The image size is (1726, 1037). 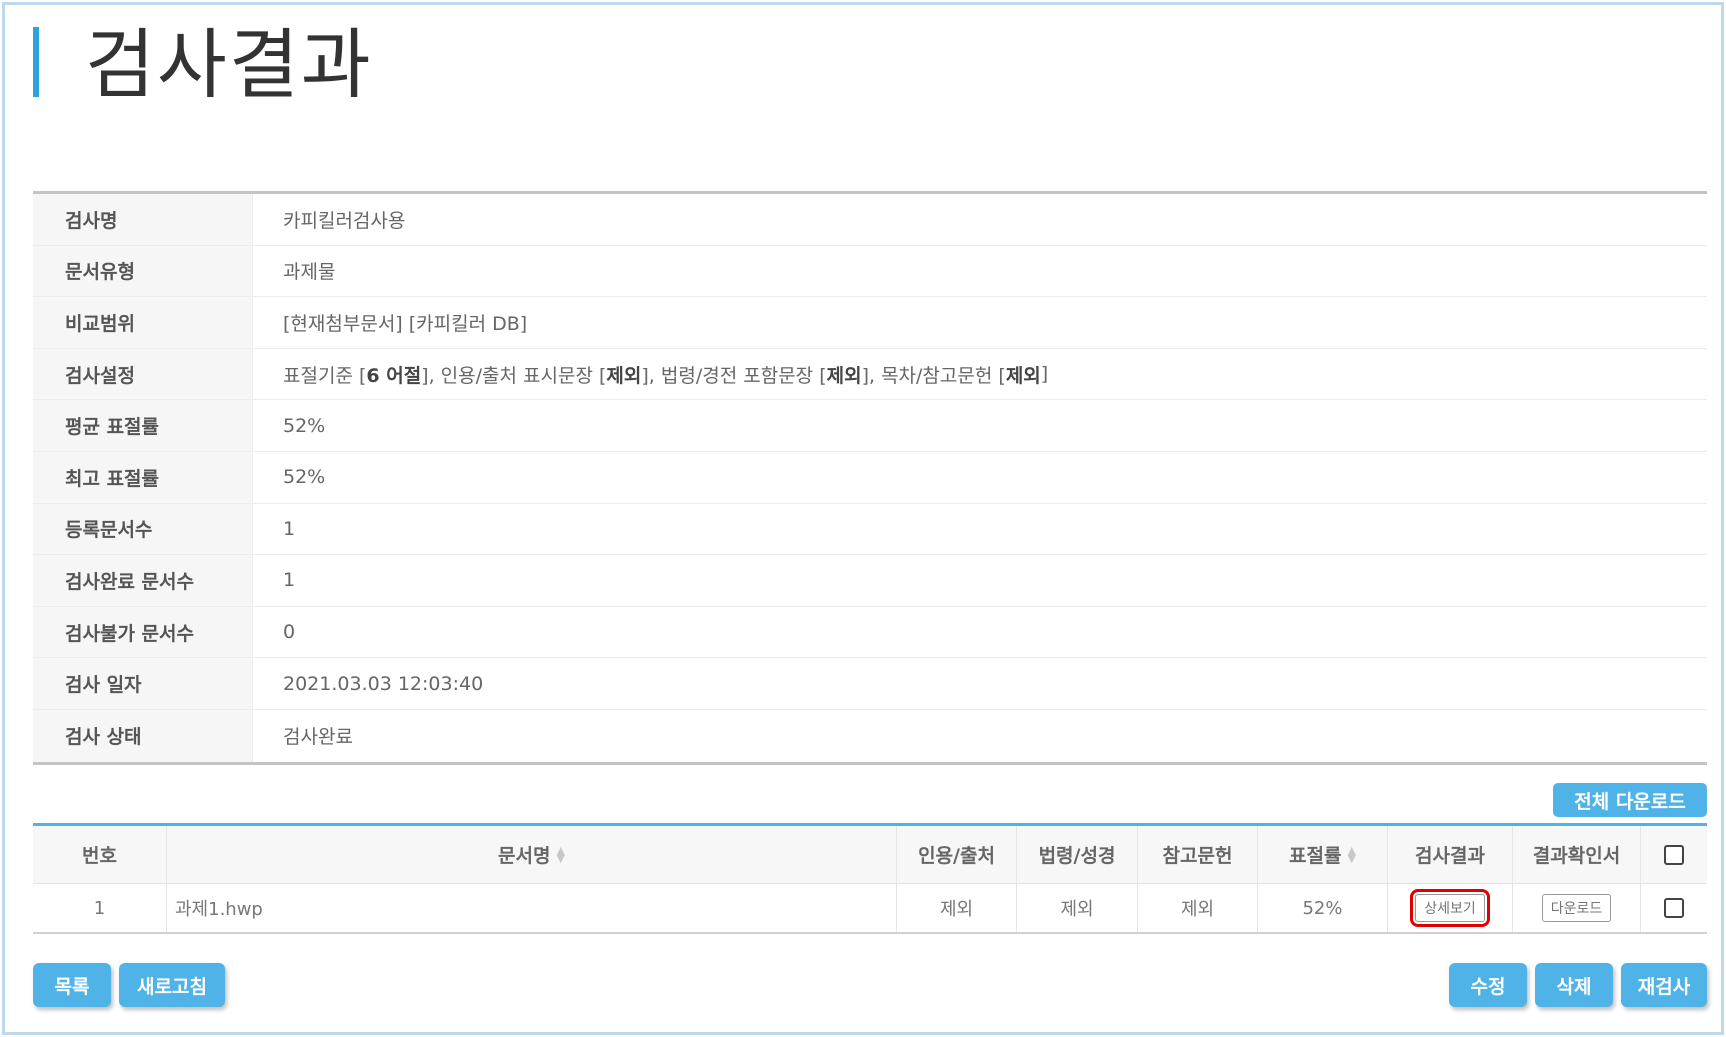 I want to click on header-rate-label: 표절률, so click(x=1315, y=856).